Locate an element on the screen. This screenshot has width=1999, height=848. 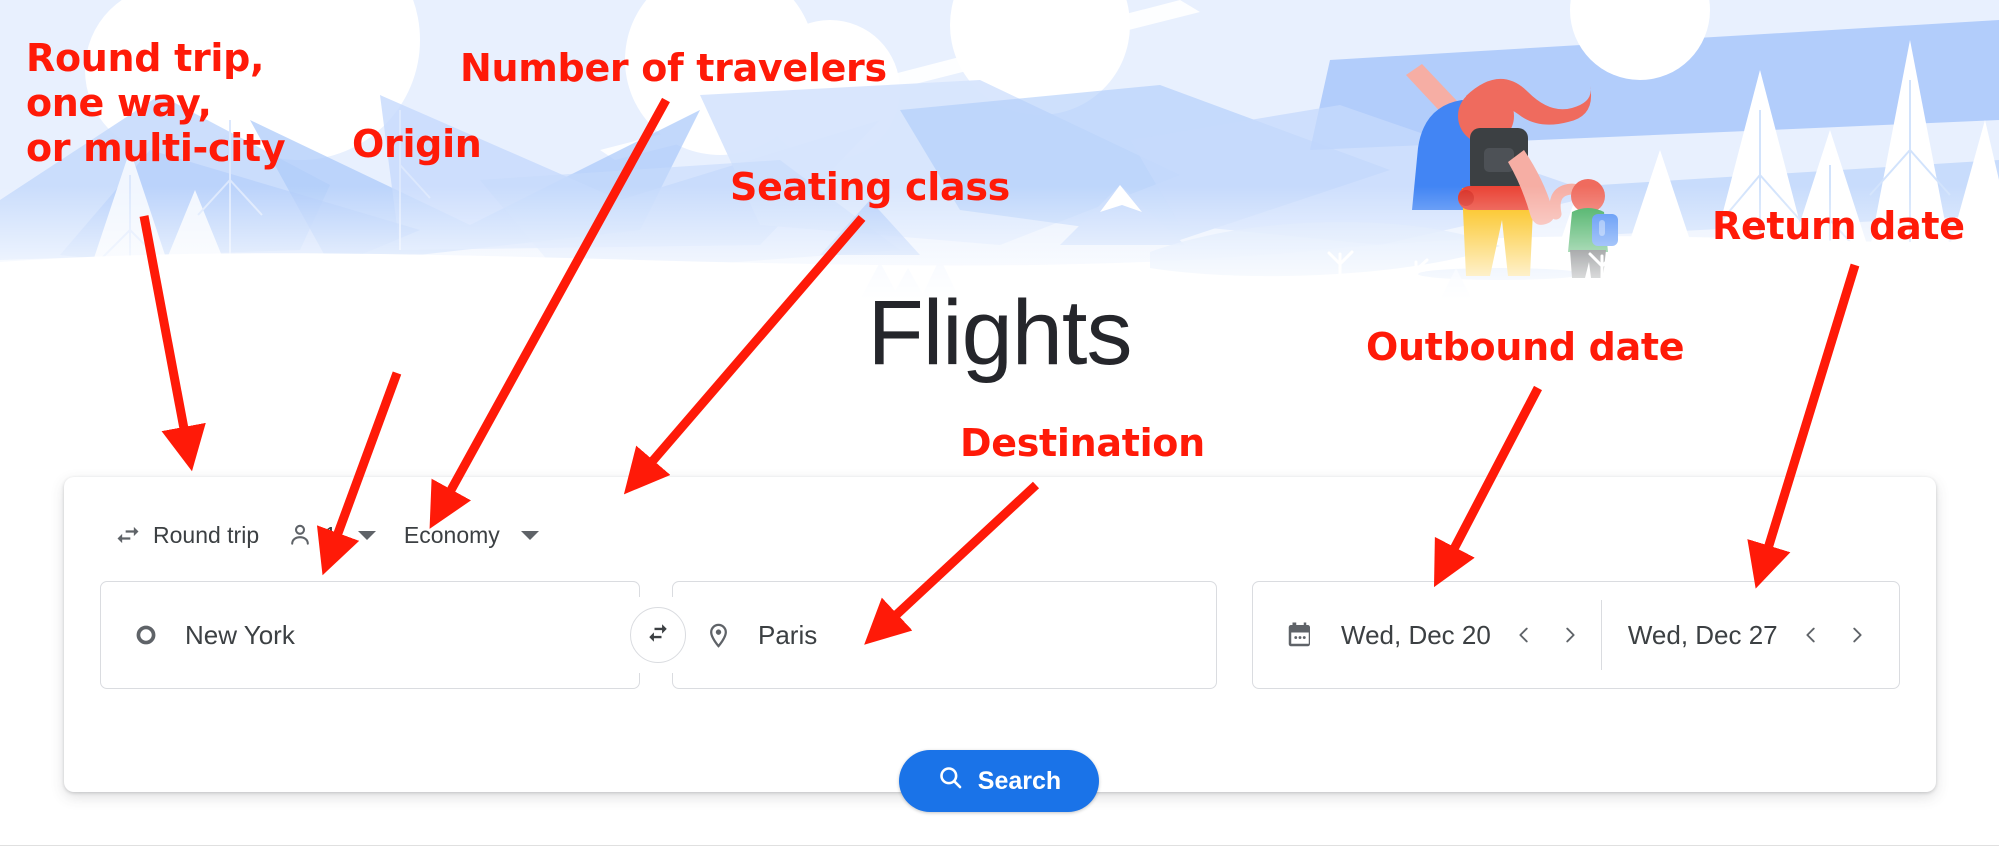
swap-arrows-icon is located at coordinates (658, 635).